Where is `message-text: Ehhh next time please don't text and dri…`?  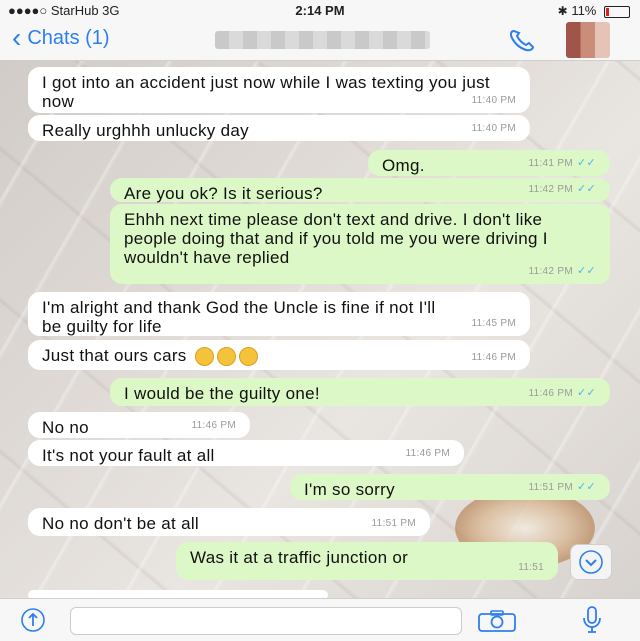
message-text: Ehhh next time please don't text and dri… is located at coordinates (336, 238).